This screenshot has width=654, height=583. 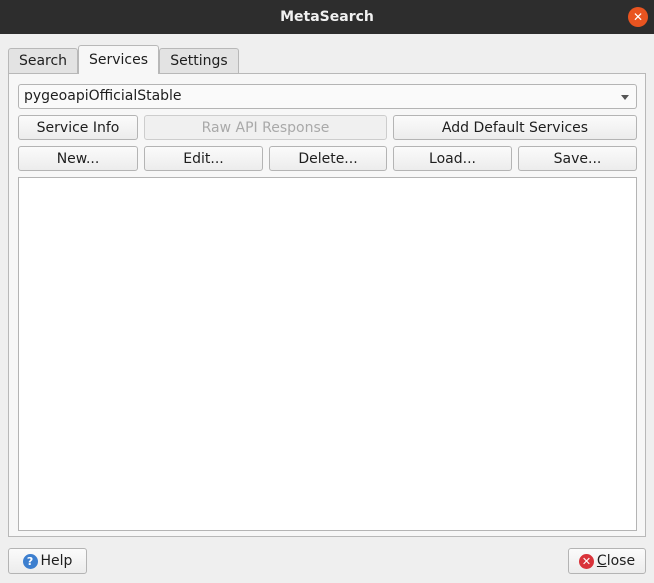 I want to click on help-label: Help, so click(x=56, y=561).